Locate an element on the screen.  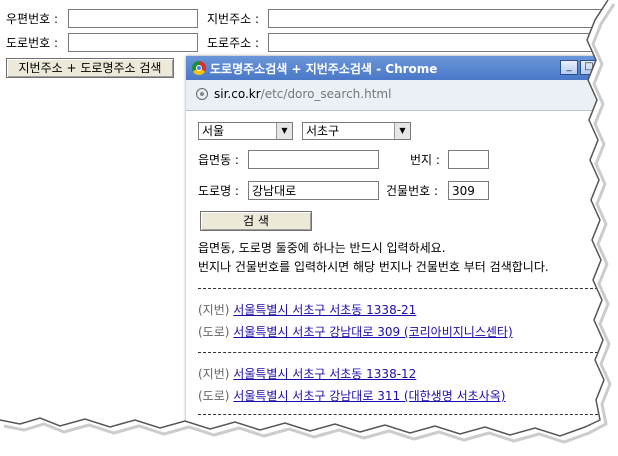
result-item: (도로) 서울특별시 서초구 강남대로 309 (코리아비지니스센타) is located at coordinates (355, 332).